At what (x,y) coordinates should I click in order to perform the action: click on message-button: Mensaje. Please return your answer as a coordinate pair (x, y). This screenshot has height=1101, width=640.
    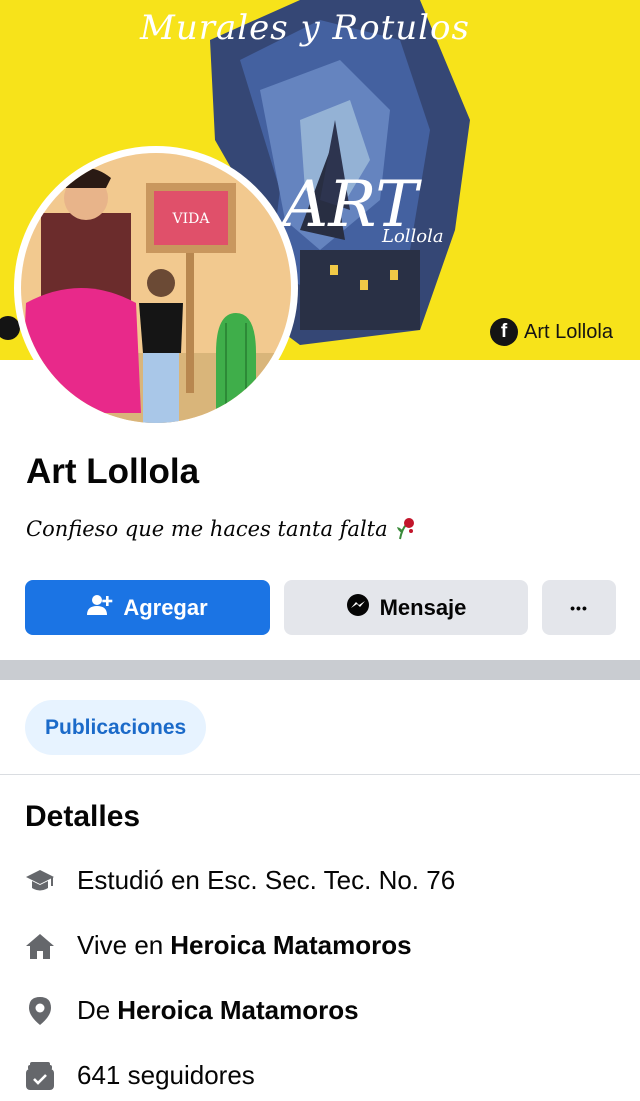
    Looking at the image, I should click on (406, 607).